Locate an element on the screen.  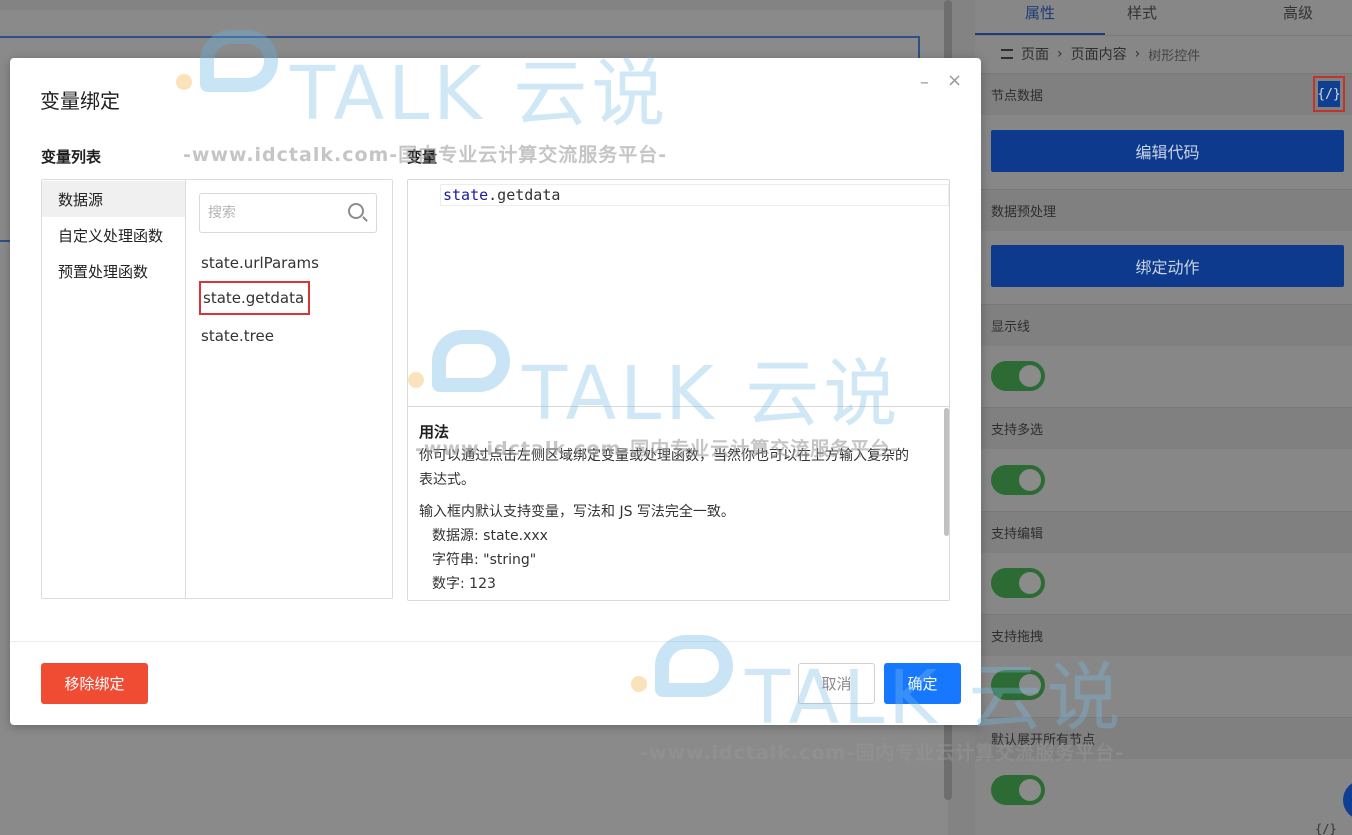
help-title: 用法 is located at coordinates (434, 432).